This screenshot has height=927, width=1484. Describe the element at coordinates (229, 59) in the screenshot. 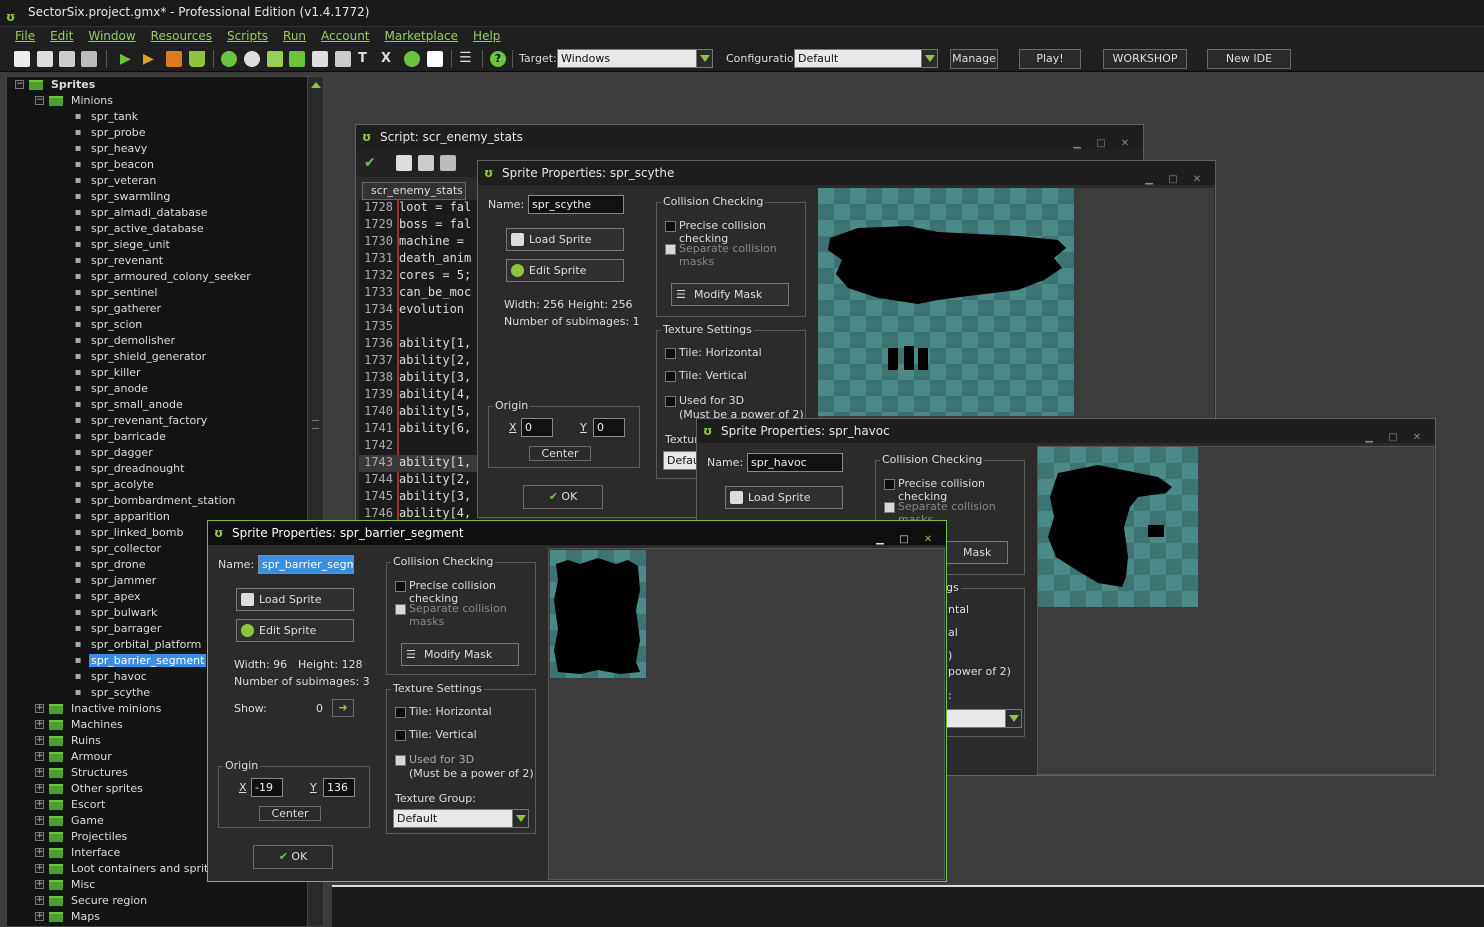

I see `create-sprite-icon` at that location.